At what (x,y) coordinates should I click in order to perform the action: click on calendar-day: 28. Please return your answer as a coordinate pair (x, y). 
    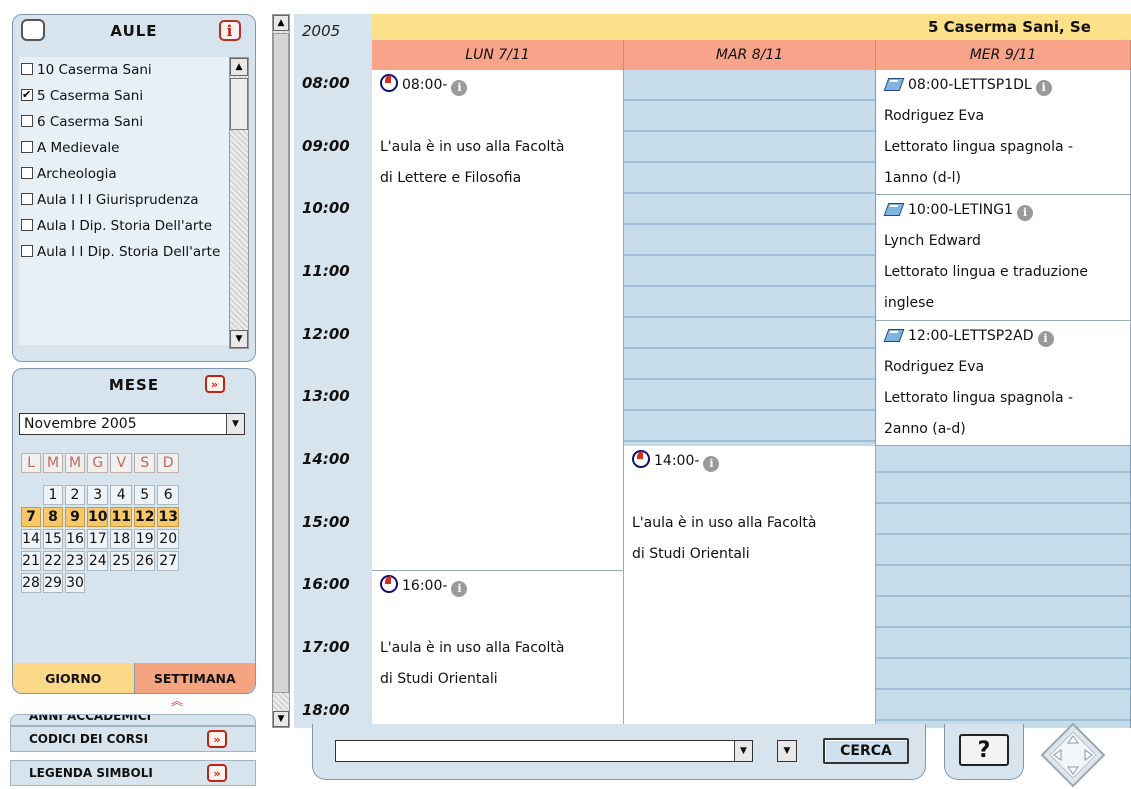
    Looking at the image, I should click on (31, 583).